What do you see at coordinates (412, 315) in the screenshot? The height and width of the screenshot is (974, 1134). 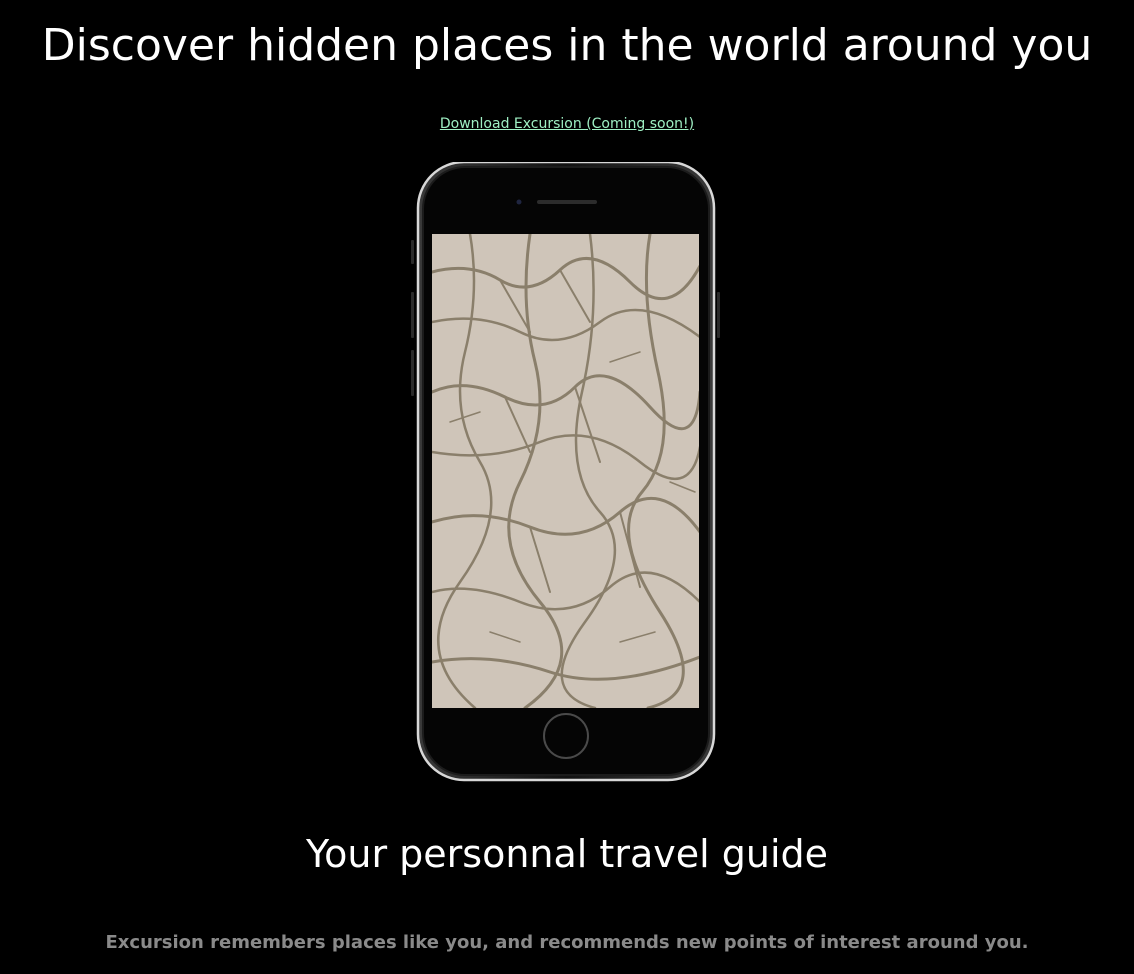 I see `volume-up-button` at bounding box center [412, 315].